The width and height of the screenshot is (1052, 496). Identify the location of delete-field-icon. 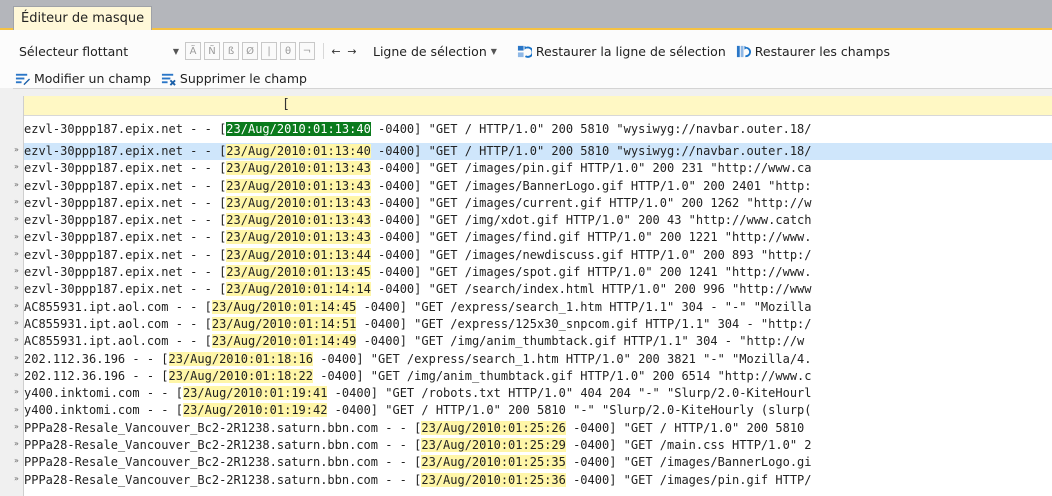
(168, 79).